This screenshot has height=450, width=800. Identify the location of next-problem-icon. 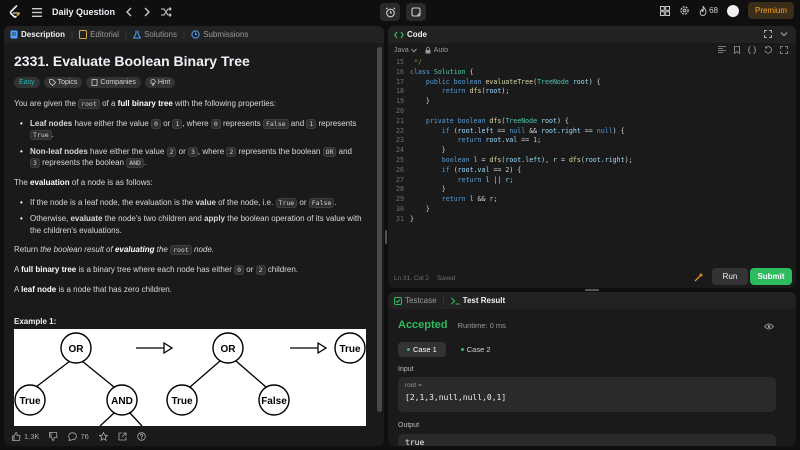
(147, 12).